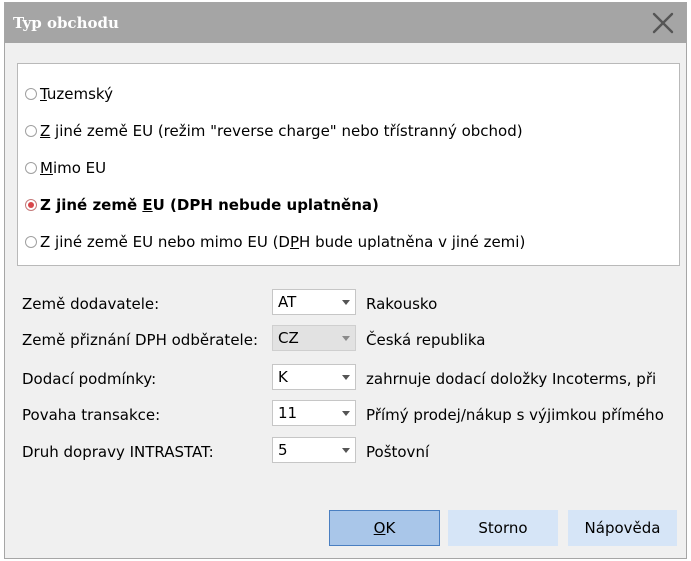  Describe the element at coordinates (283, 450) in the screenshot. I see `combo-value: 5` at that location.